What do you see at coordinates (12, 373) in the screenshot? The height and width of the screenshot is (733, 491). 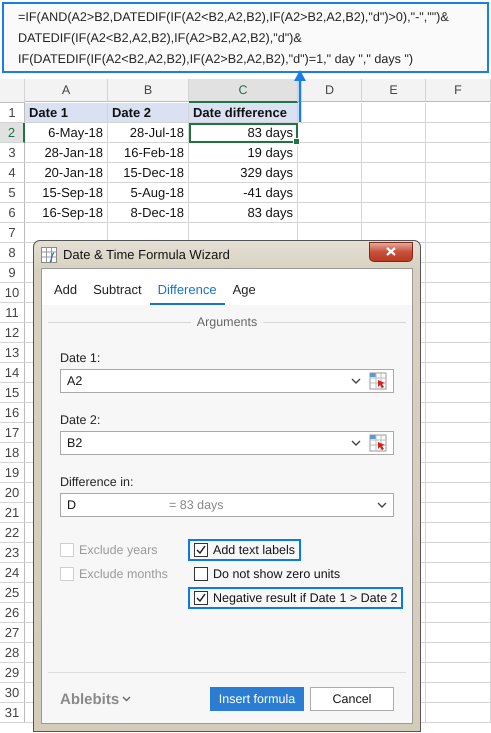 I see `row-header: 14` at bounding box center [12, 373].